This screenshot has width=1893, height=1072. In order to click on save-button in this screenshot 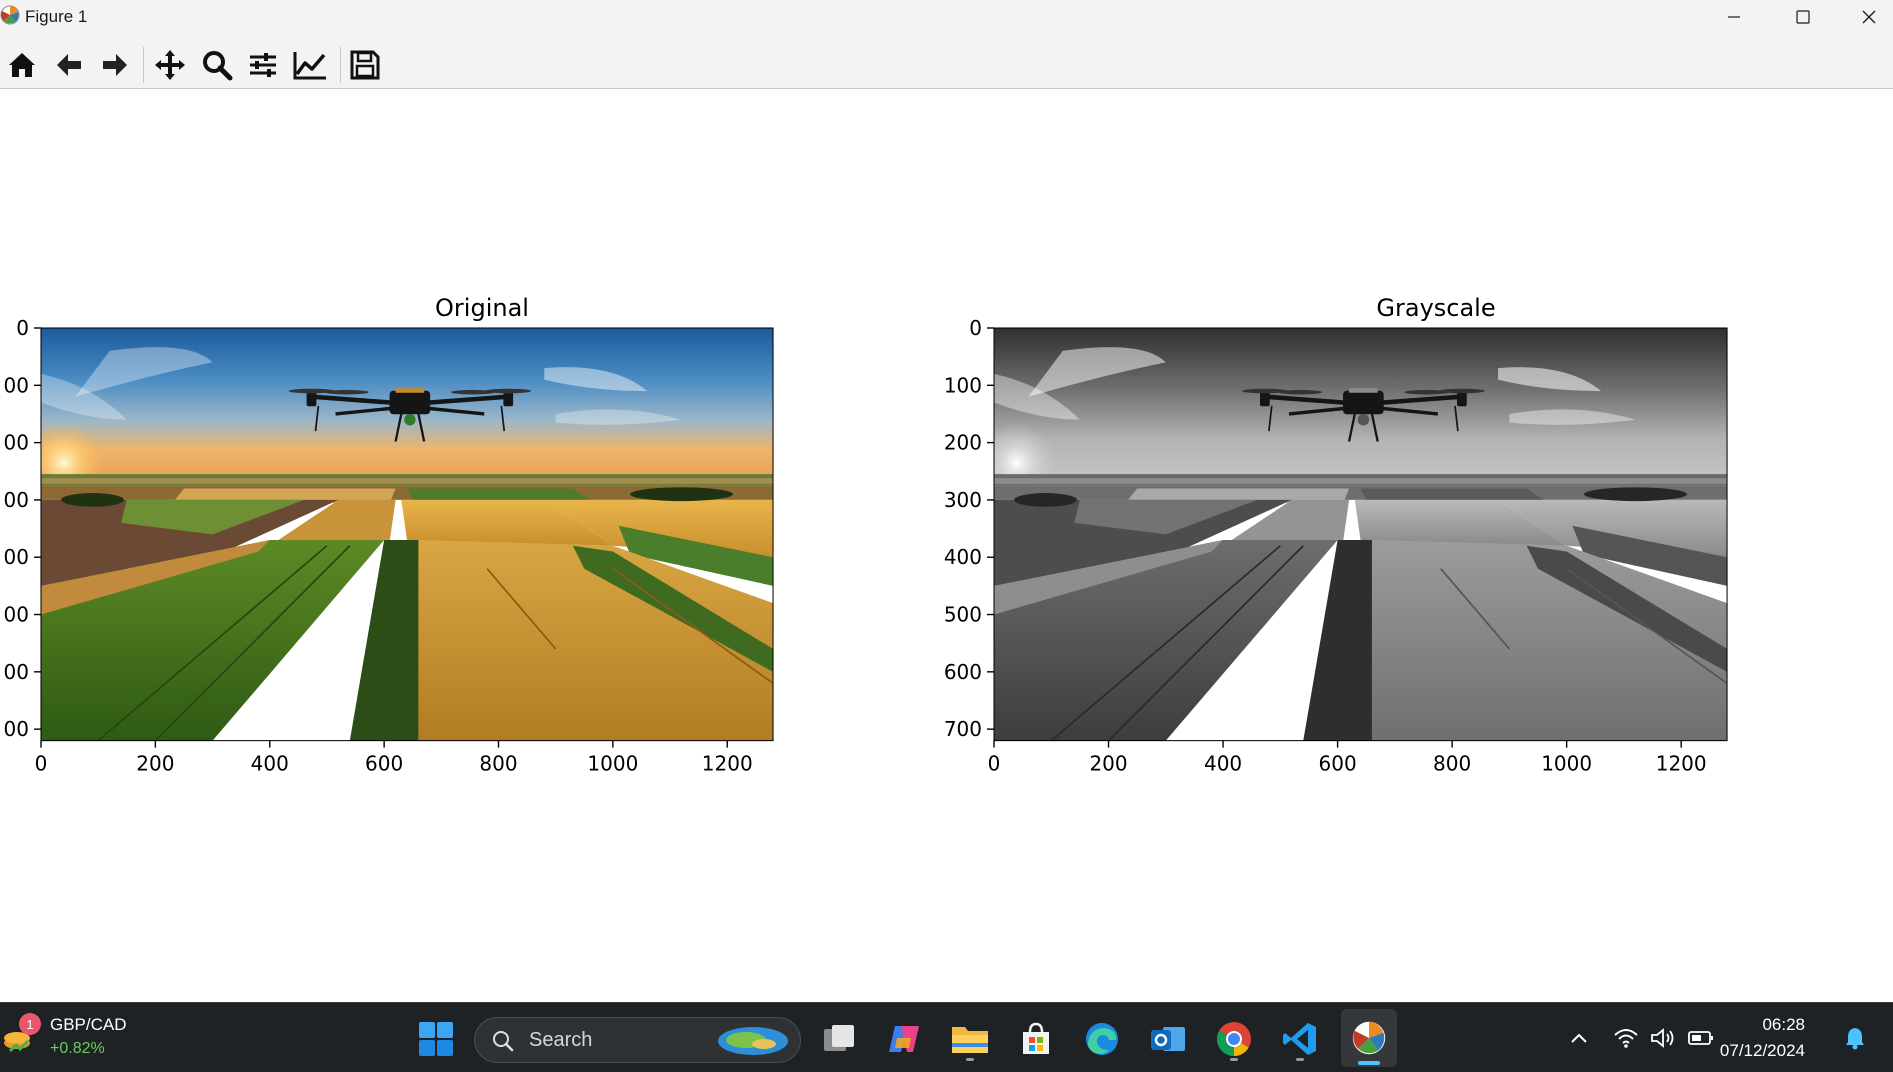, I will do `click(365, 65)`.